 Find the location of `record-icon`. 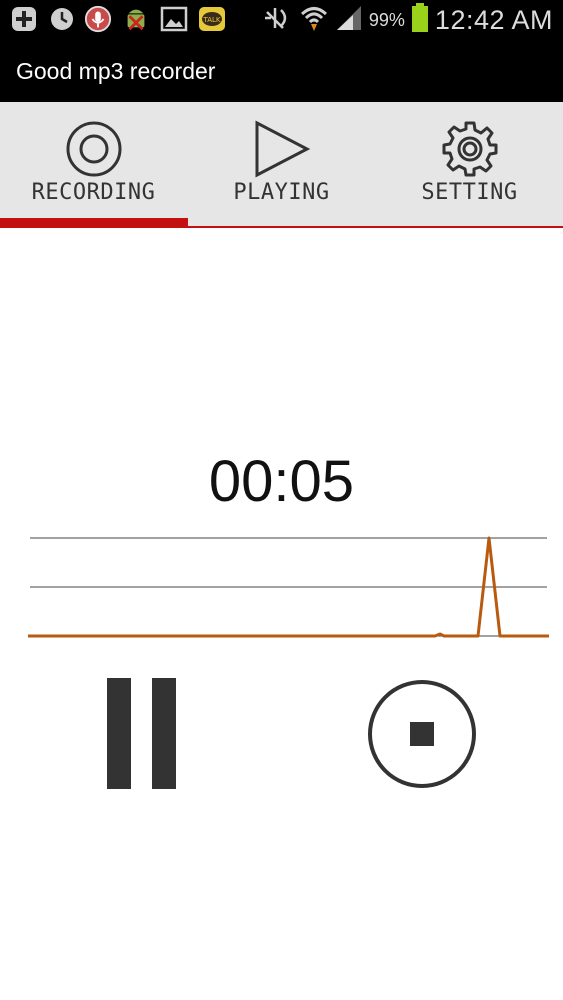

record-icon is located at coordinates (93, 149).